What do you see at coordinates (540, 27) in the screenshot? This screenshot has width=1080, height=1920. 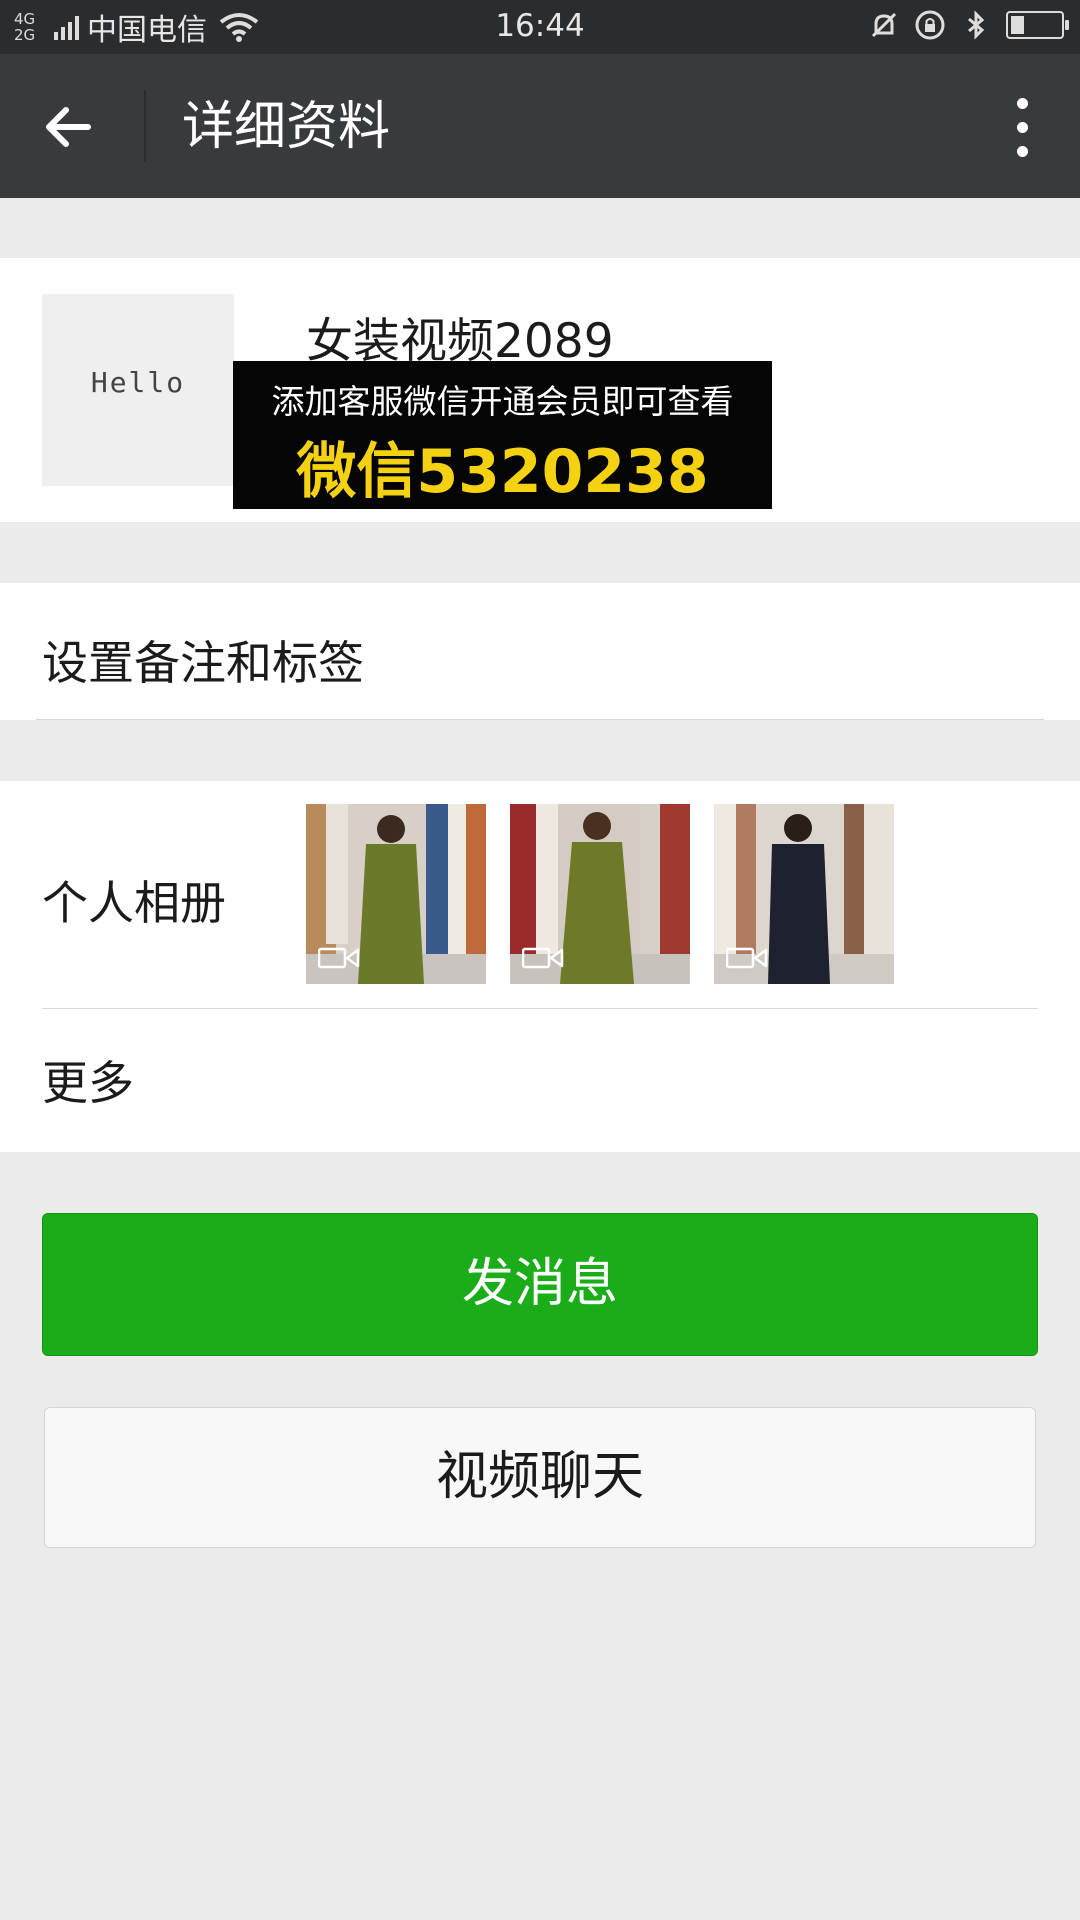 I see `status-bar: 4G 2G 中国电信 16:44` at bounding box center [540, 27].